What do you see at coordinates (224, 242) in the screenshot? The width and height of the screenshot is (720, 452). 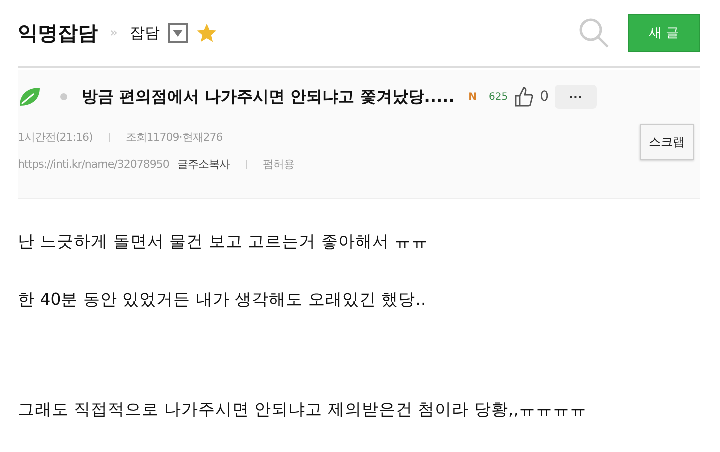 I see `body-paragraph: 난 느긋하게 돌면서 물건 보고 고르는거 좋아해서 ㅠㅠ` at bounding box center [224, 242].